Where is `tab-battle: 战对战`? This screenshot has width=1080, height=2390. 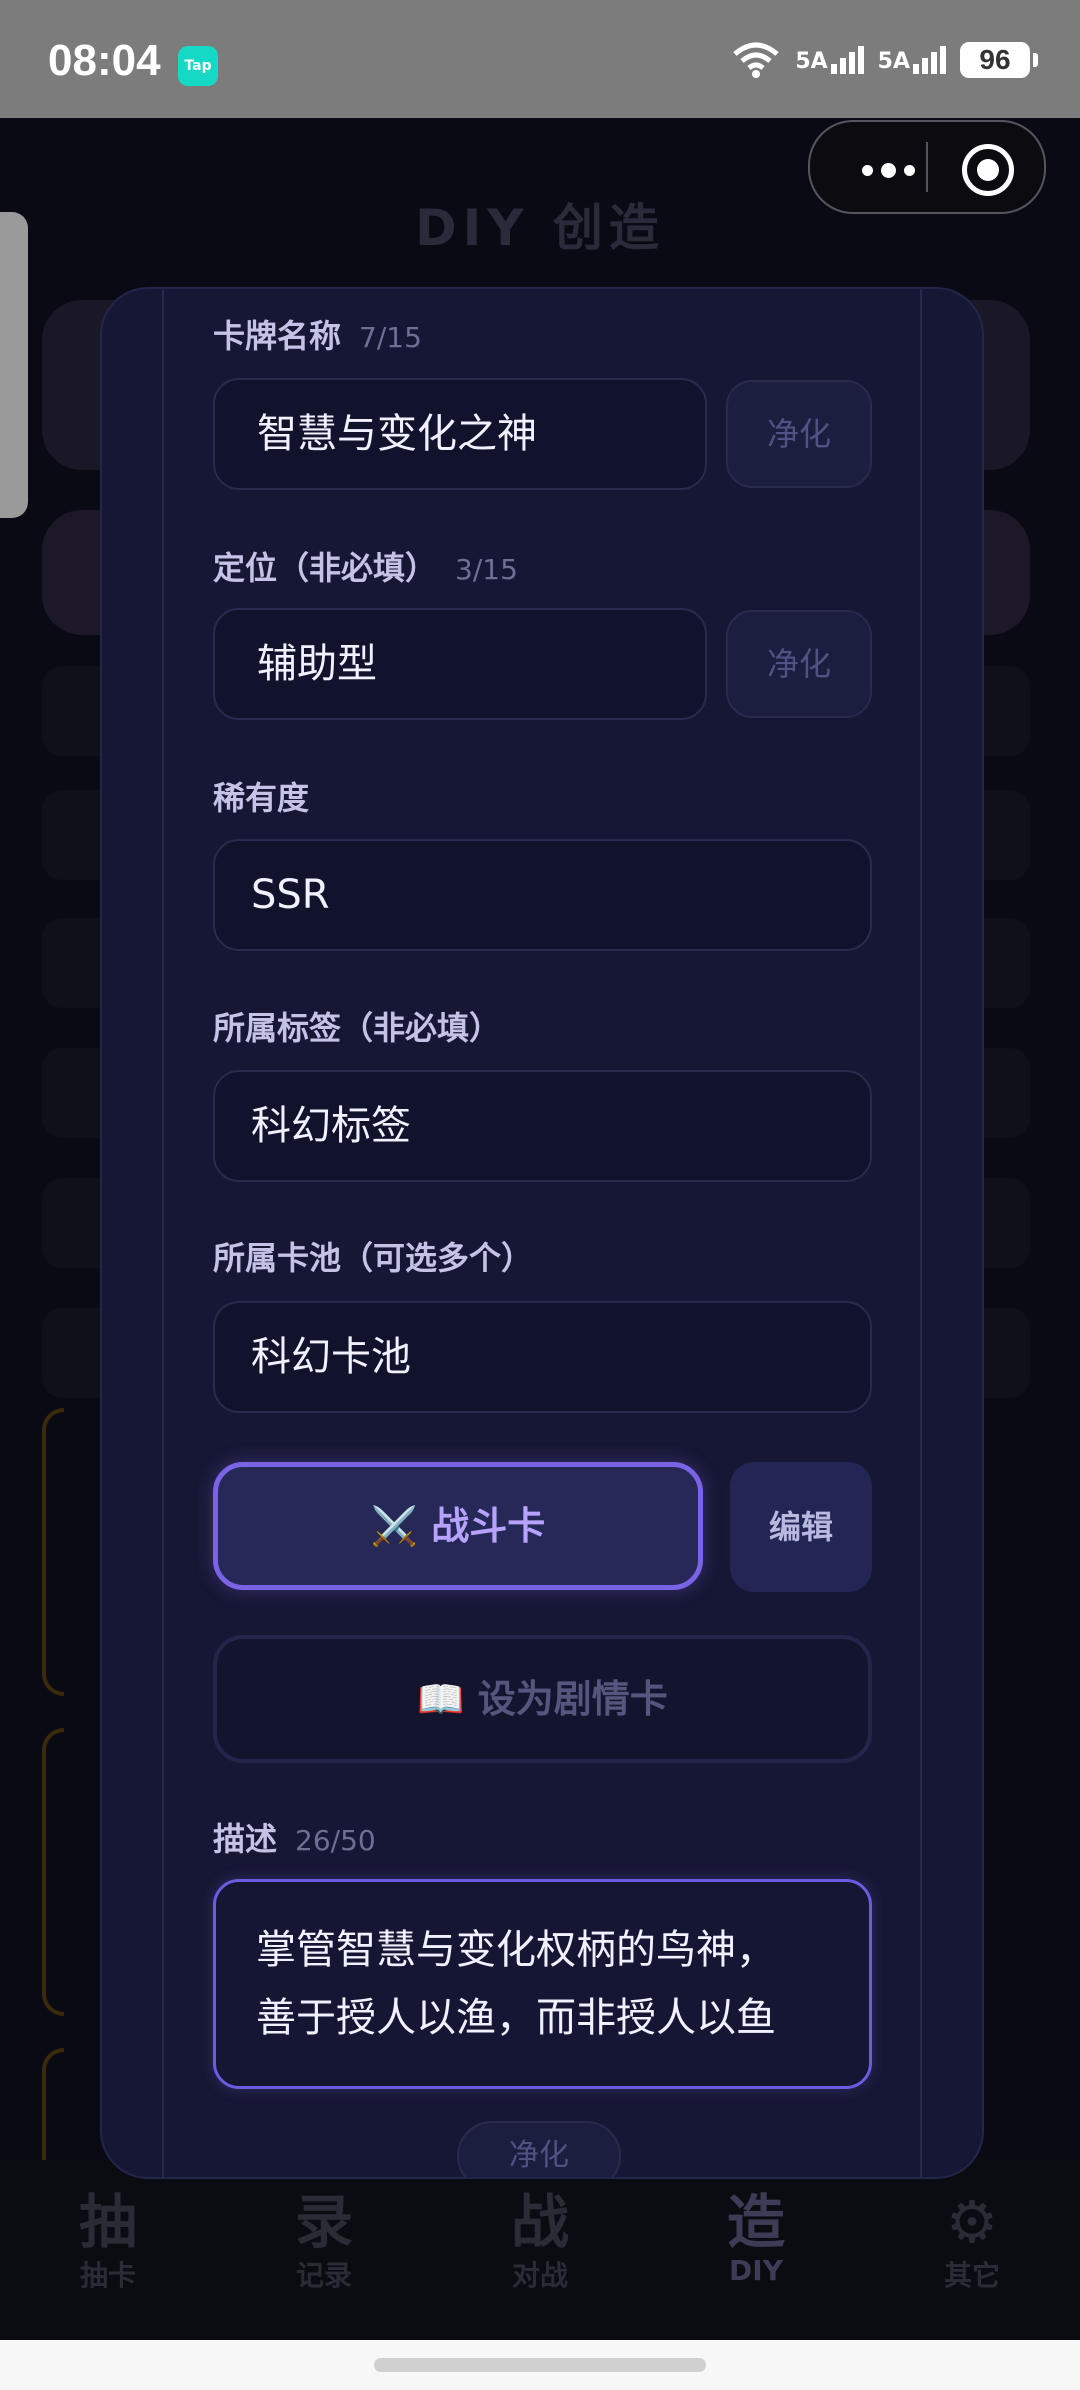 tab-battle: 战对战 is located at coordinates (540, 2250).